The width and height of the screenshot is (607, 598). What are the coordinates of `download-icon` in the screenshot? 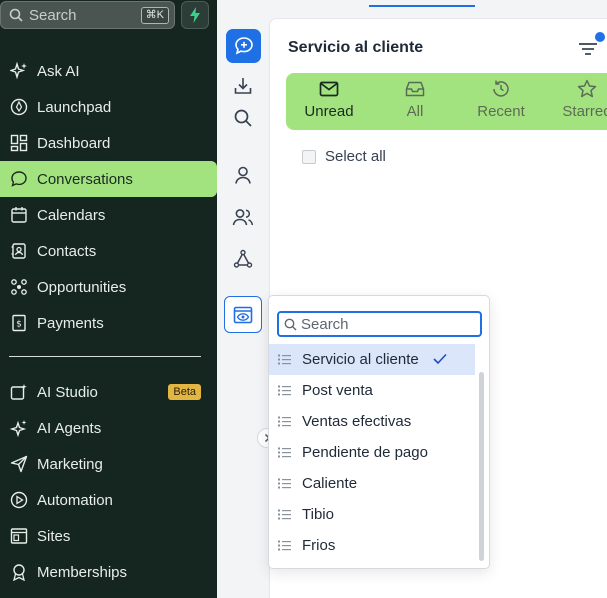 It's located at (243, 86).